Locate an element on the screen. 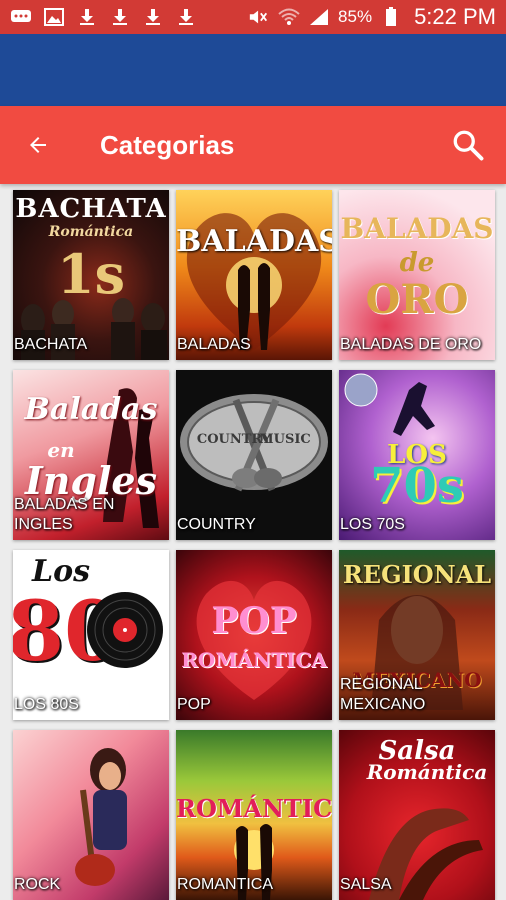 Image resolution: width=506 pixels, height=900 pixels. mute-icon is located at coordinates (259, 17).